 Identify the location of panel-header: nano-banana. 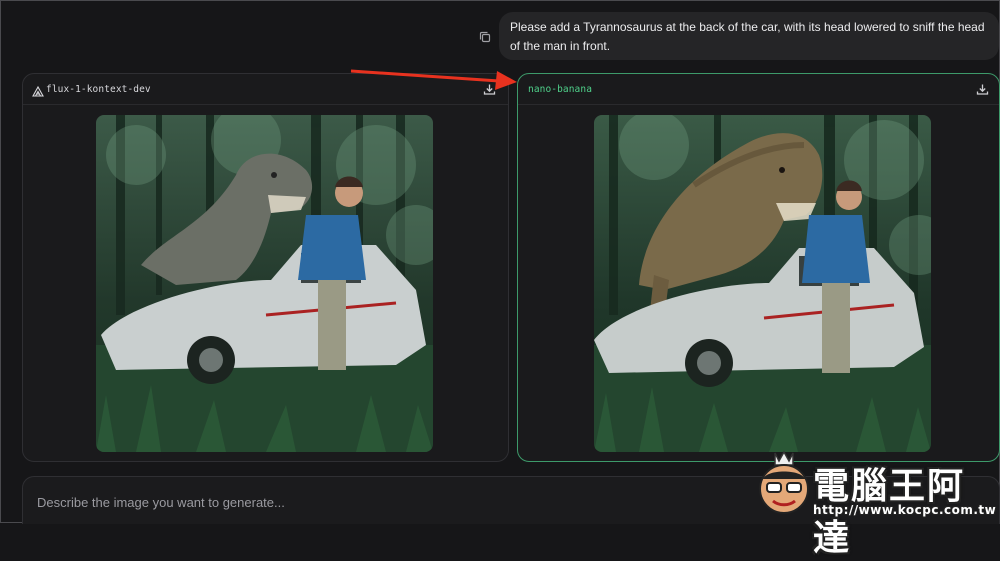
(758, 89).